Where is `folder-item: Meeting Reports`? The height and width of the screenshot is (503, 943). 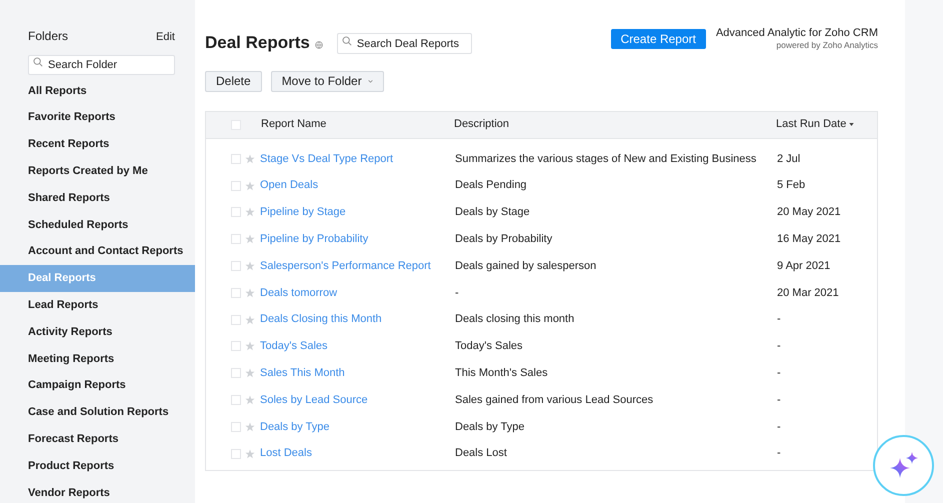 folder-item: Meeting Reports is located at coordinates (97, 358).